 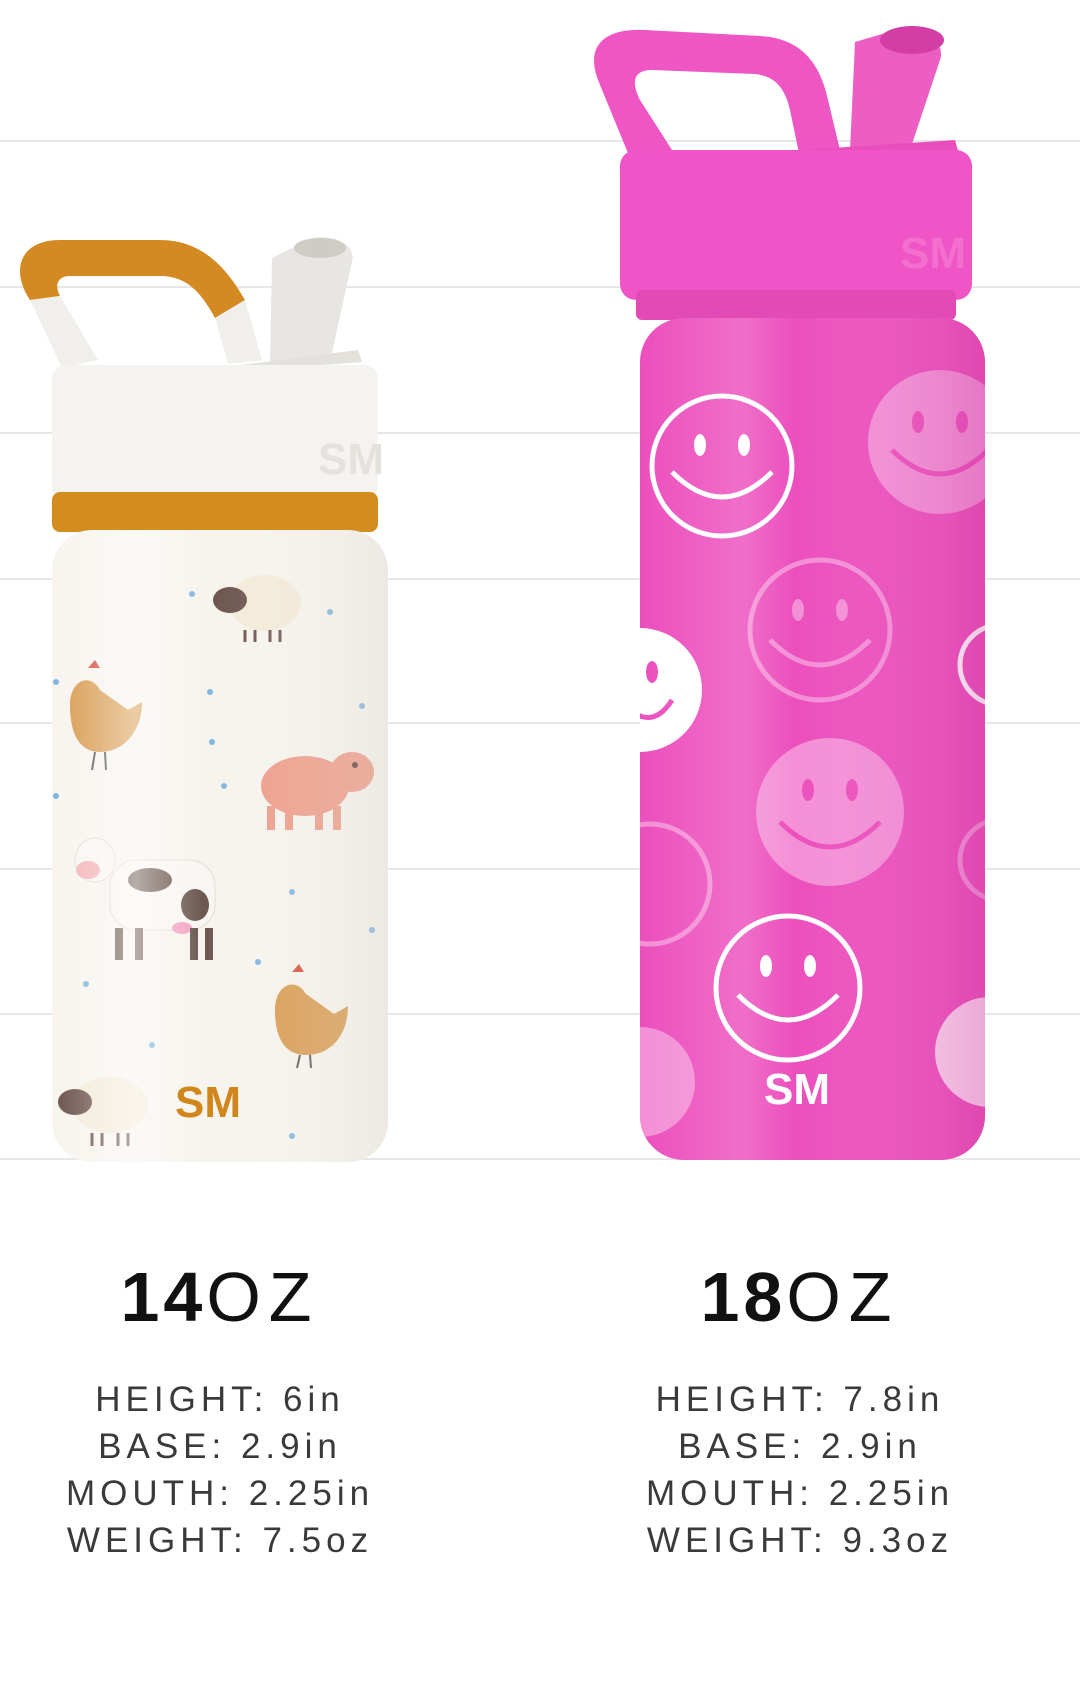 What do you see at coordinates (208, 1102) in the screenshot?
I see `bottle-14oz-logo: SM` at bounding box center [208, 1102].